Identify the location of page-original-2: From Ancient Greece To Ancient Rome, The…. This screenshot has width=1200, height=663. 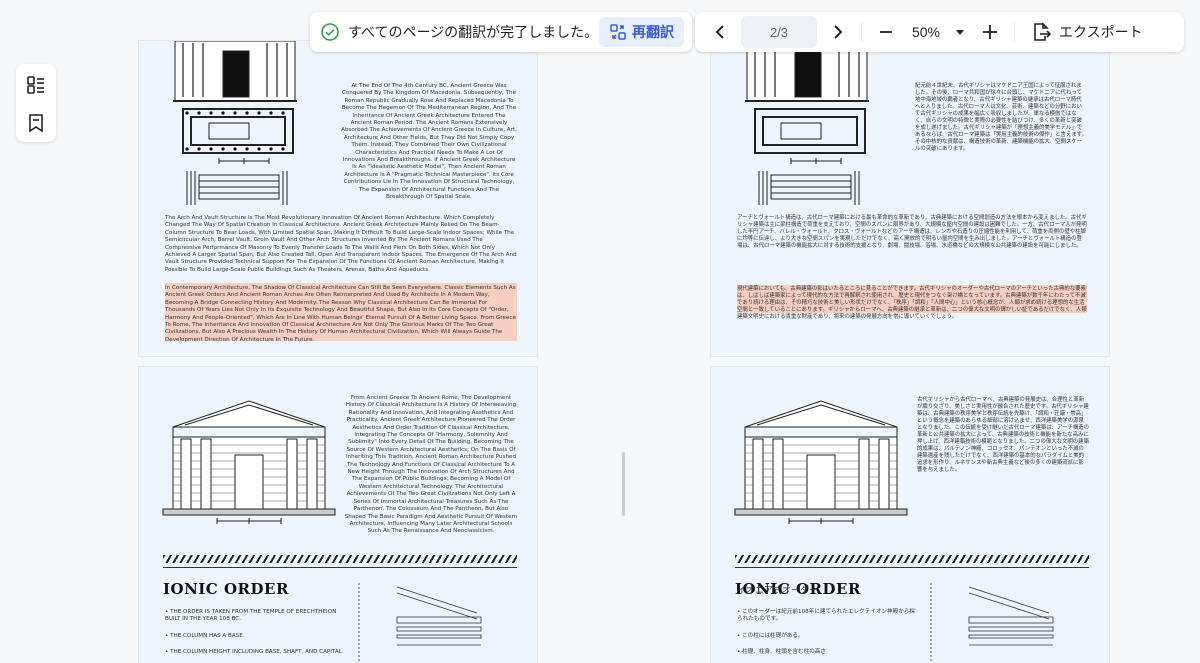
(338, 514).